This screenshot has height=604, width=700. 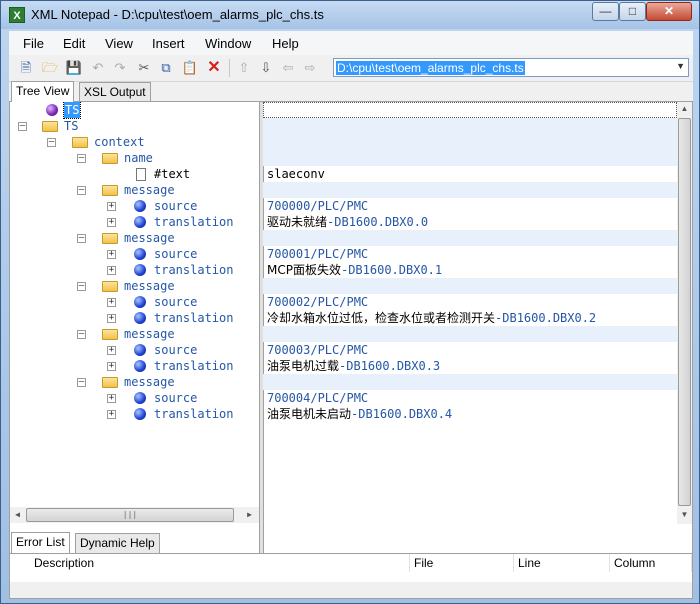 I want to click on value-cell: 700002/PLC/PMC, so click(x=317, y=302).